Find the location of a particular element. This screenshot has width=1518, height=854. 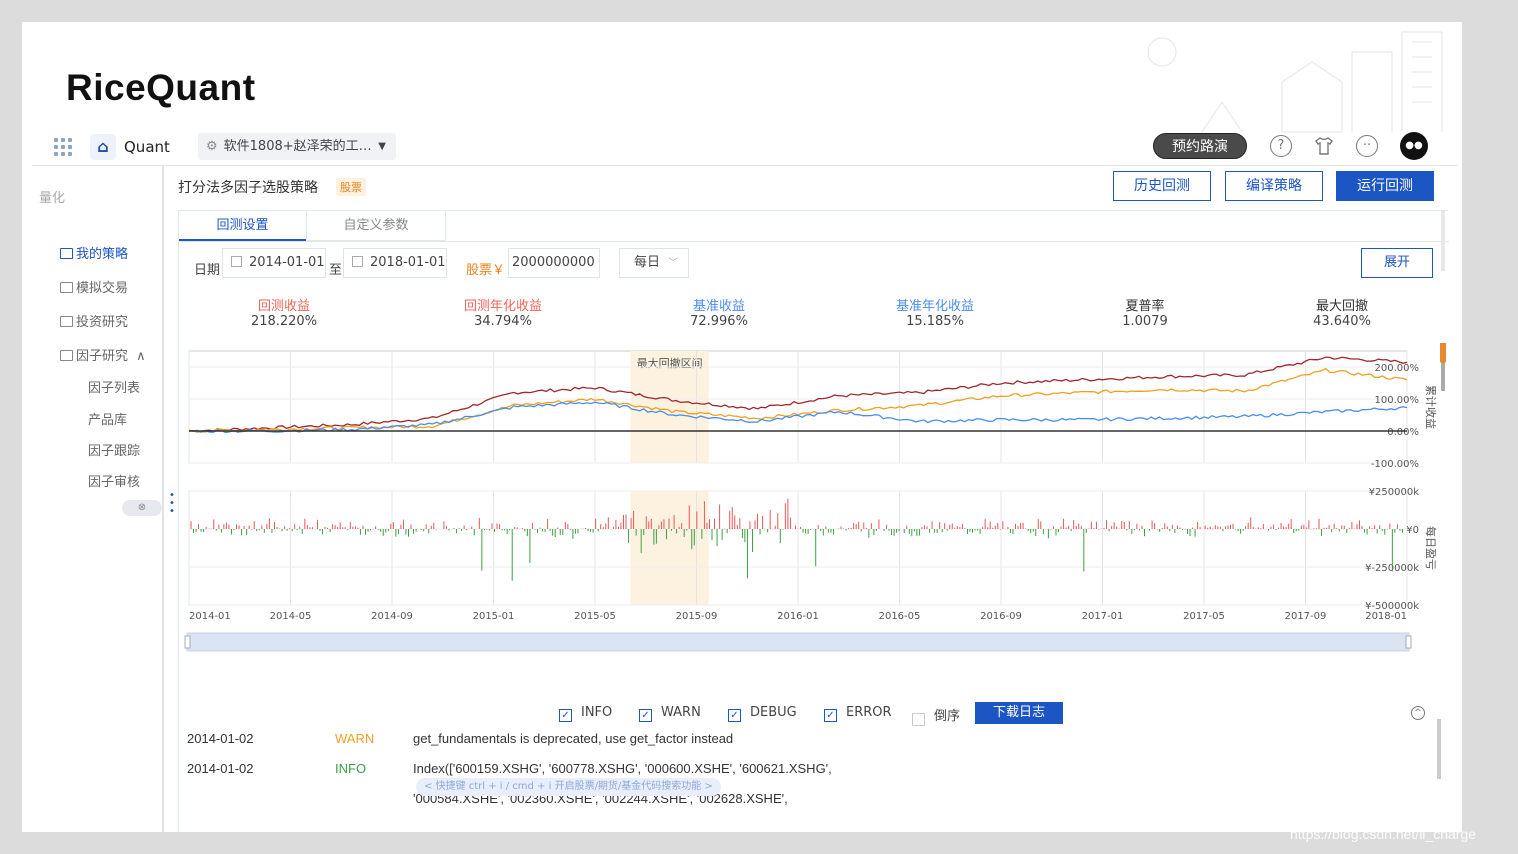

y-tick-label: ¥250000k is located at coordinates (1394, 492).